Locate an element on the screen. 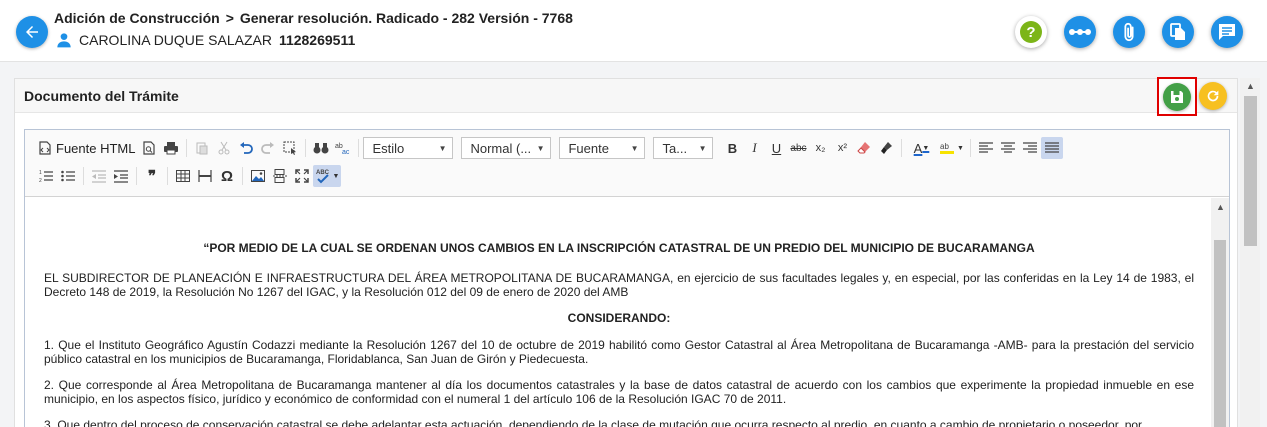  maximize-button is located at coordinates (302, 176).